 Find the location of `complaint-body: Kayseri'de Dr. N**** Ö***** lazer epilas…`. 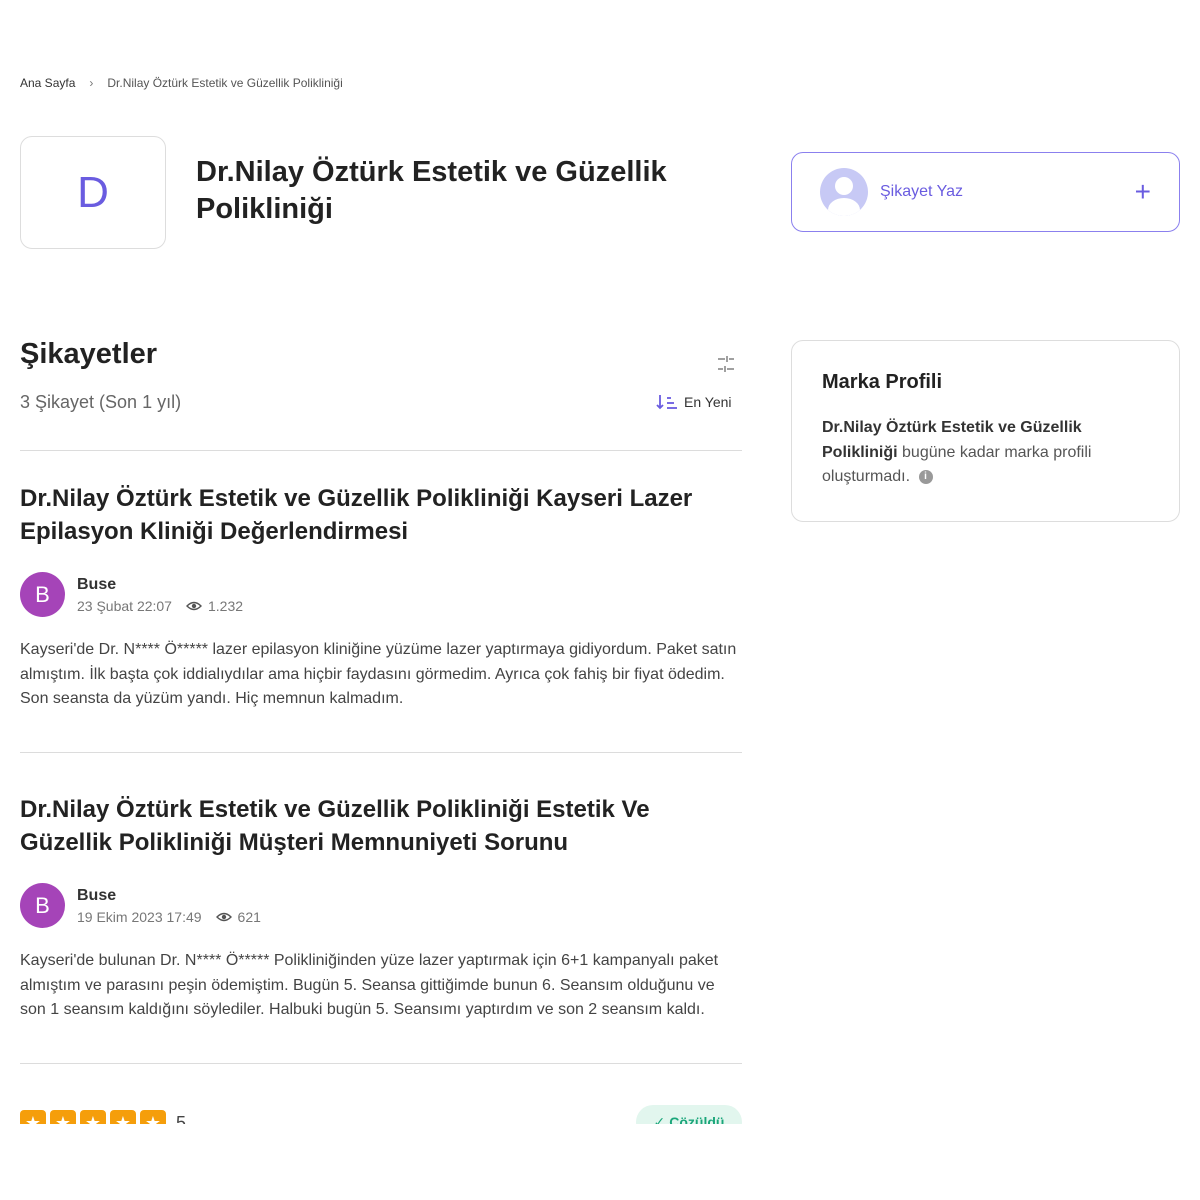

complaint-body: Kayseri'de Dr. N**** Ö***** lazer epilas… is located at coordinates (378, 674).